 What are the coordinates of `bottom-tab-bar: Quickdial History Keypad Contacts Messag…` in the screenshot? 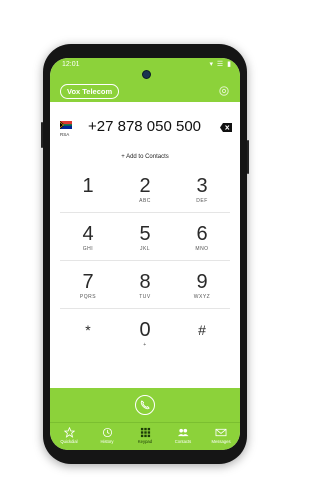 It's located at (145, 436).